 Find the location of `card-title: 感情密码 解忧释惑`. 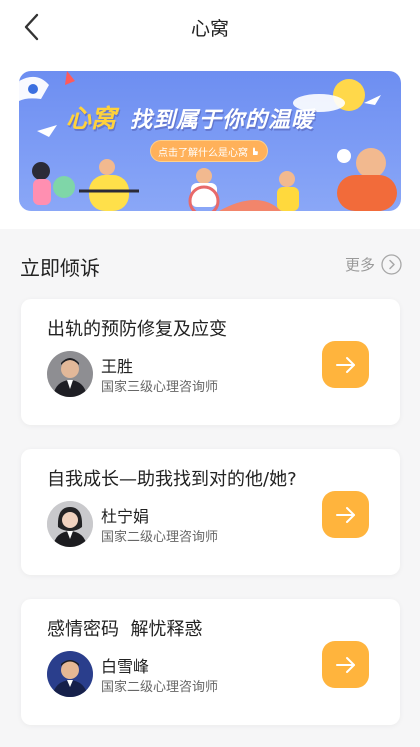

card-title: 感情密码 解忧释惑 is located at coordinates (125, 629).